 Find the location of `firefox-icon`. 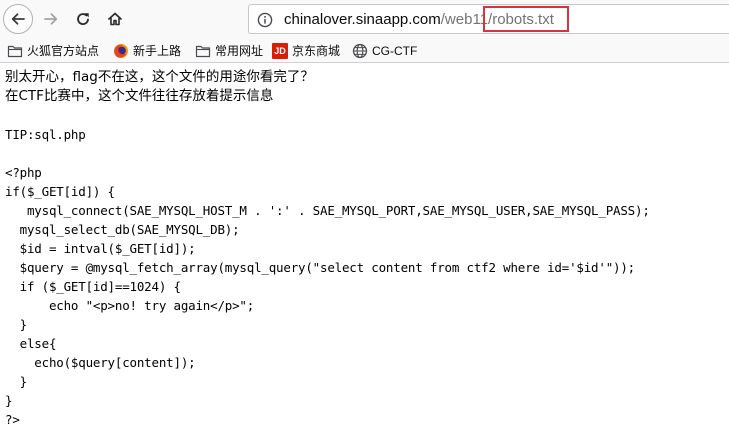

firefox-icon is located at coordinates (121, 50).